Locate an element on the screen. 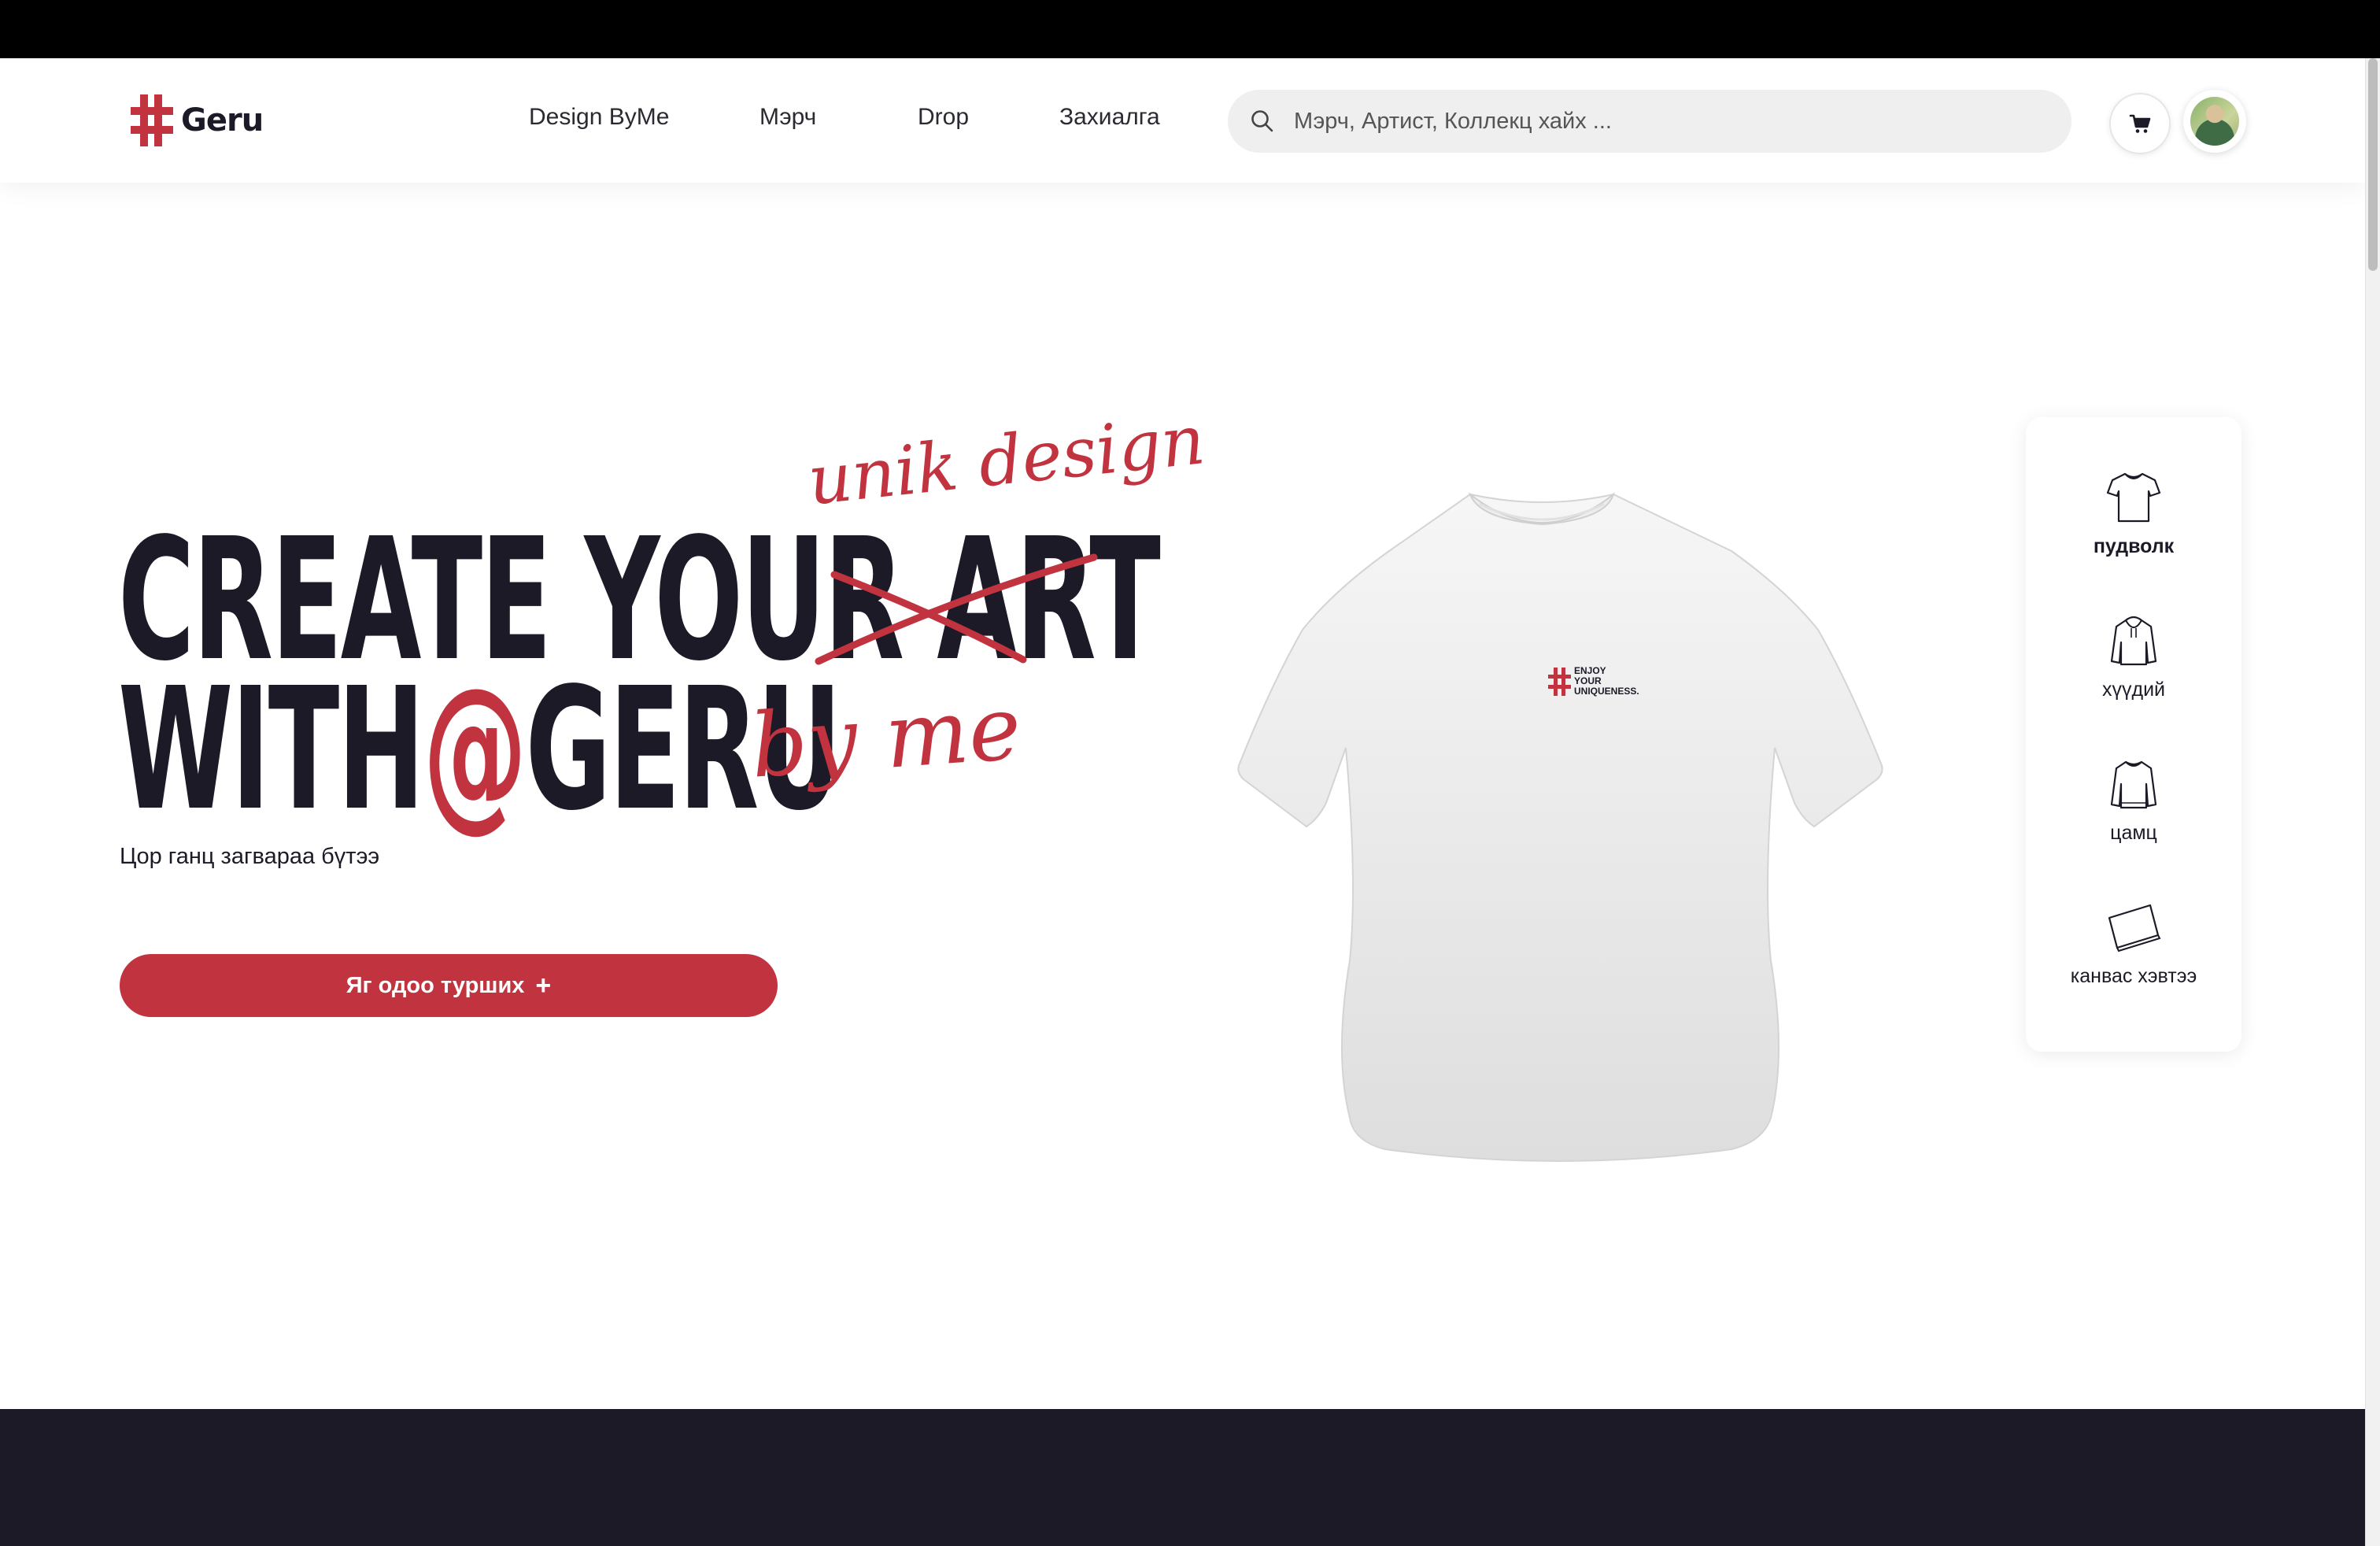  nav-link-orders: Захиалга is located at coordinates (1109, 118).